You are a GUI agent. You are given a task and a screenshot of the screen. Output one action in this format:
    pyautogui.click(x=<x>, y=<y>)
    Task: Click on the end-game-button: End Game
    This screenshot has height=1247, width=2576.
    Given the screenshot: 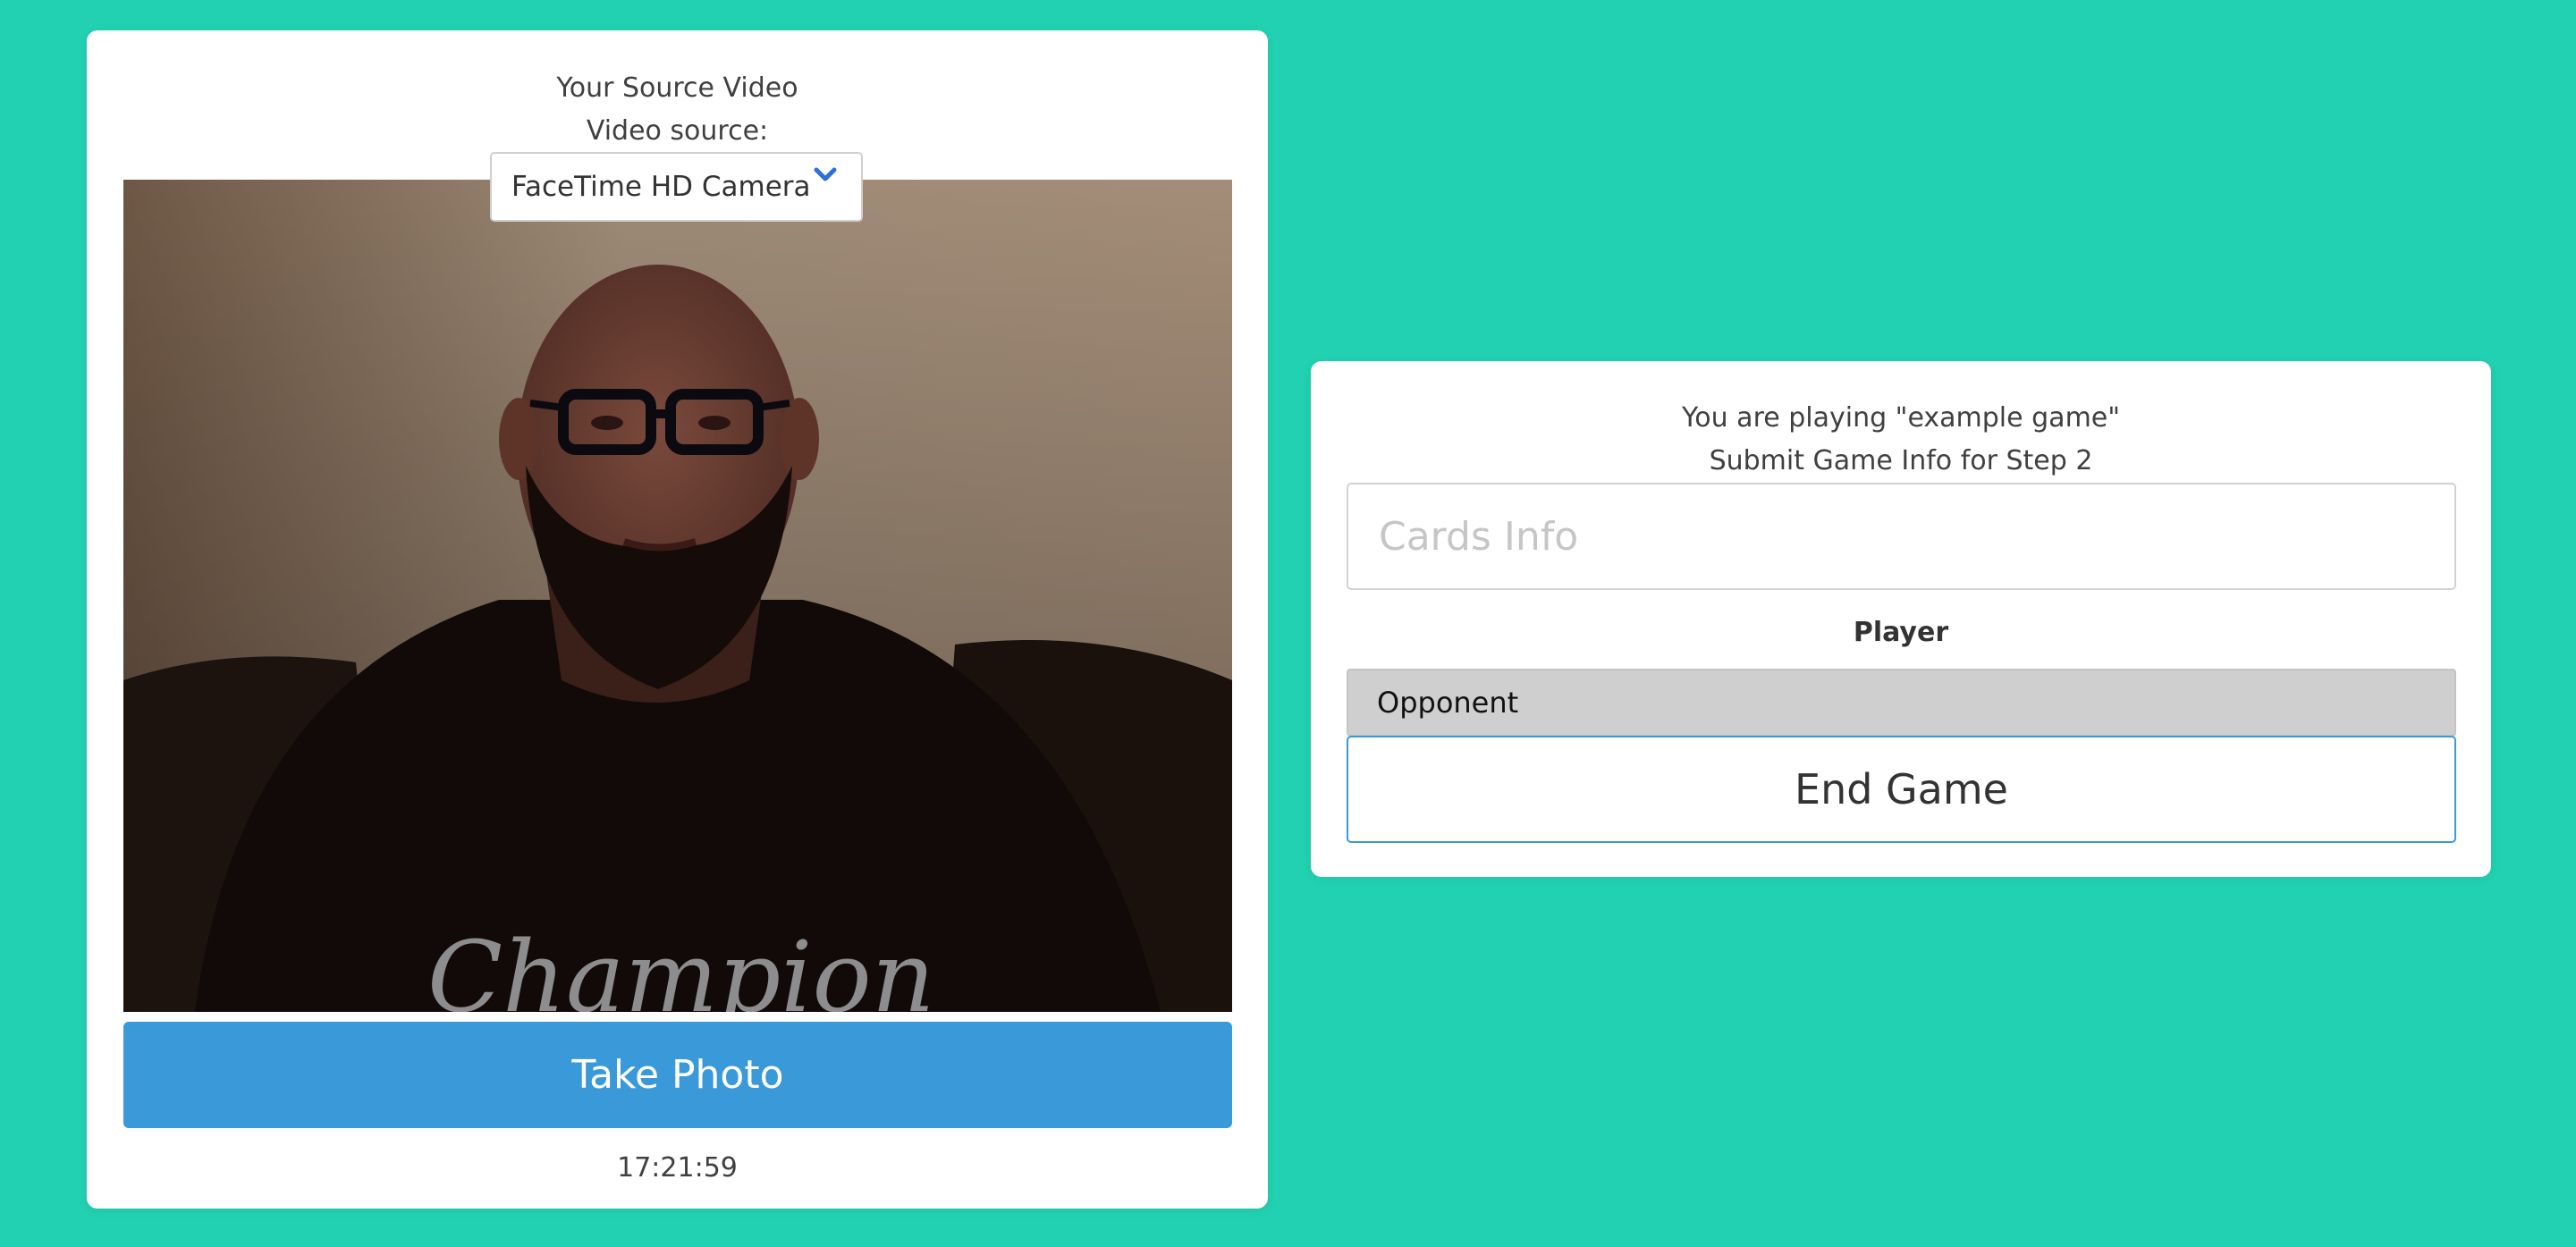 What is the action you would take?
    pyautogui.click(x=1901, y=789)
    